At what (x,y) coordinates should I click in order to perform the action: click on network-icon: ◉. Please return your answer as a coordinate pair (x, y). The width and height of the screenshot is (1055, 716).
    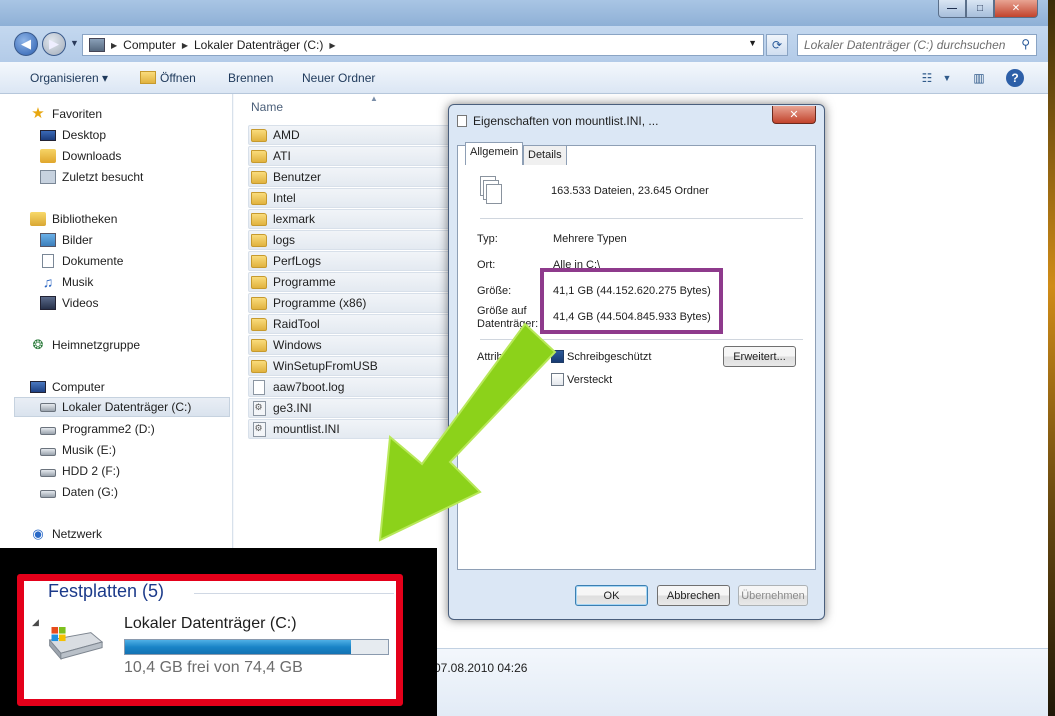
    Looking at the image, I should click on (38, 533).